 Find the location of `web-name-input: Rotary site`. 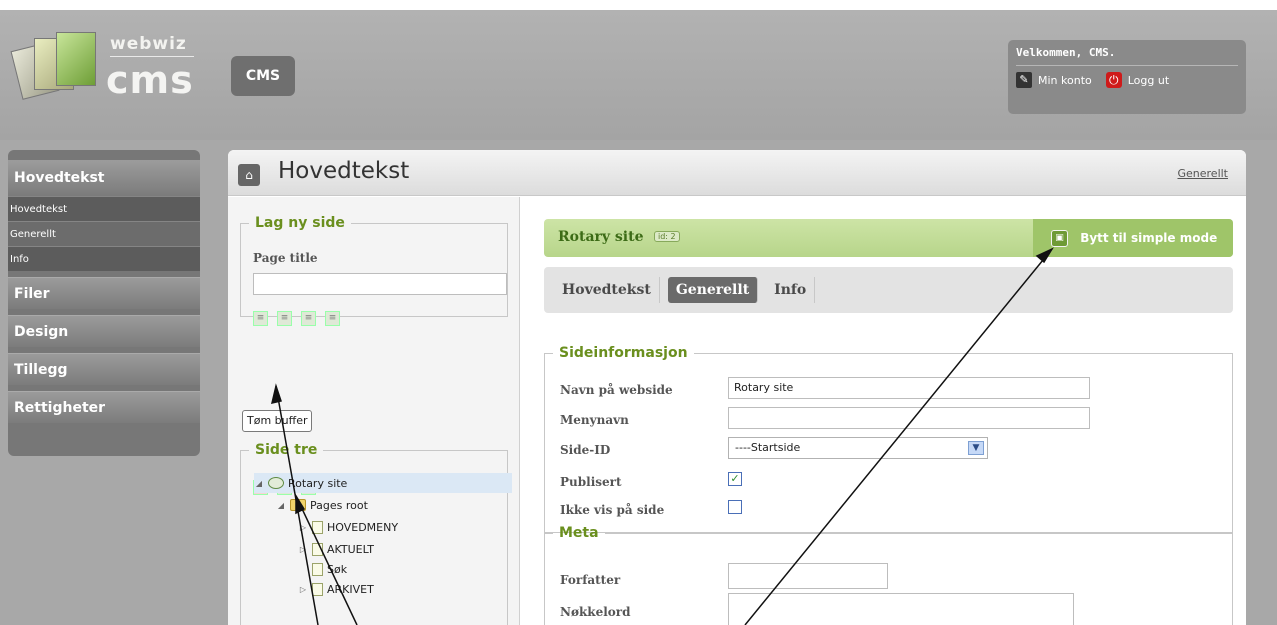

web-name-input: Rotary site is located at coordinates (909, 388).